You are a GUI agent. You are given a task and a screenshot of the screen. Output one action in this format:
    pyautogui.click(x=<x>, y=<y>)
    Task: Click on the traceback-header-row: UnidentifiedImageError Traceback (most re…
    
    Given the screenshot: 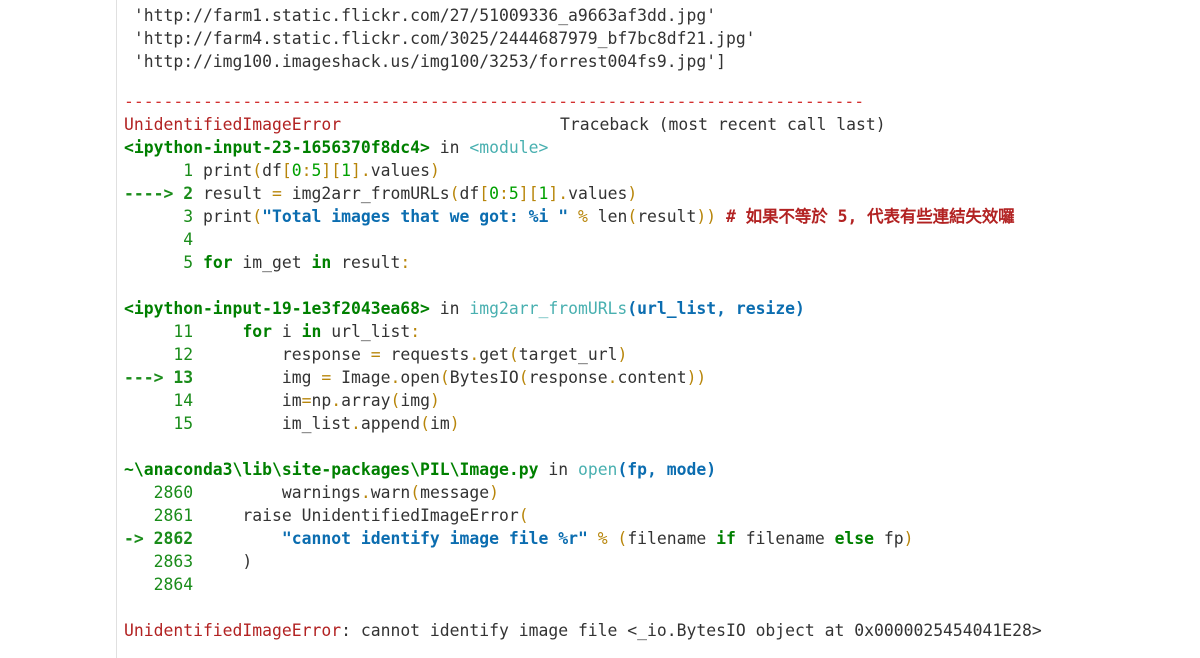 What is the action you would take?
    pyautogui.click(x=505, y=124)
    